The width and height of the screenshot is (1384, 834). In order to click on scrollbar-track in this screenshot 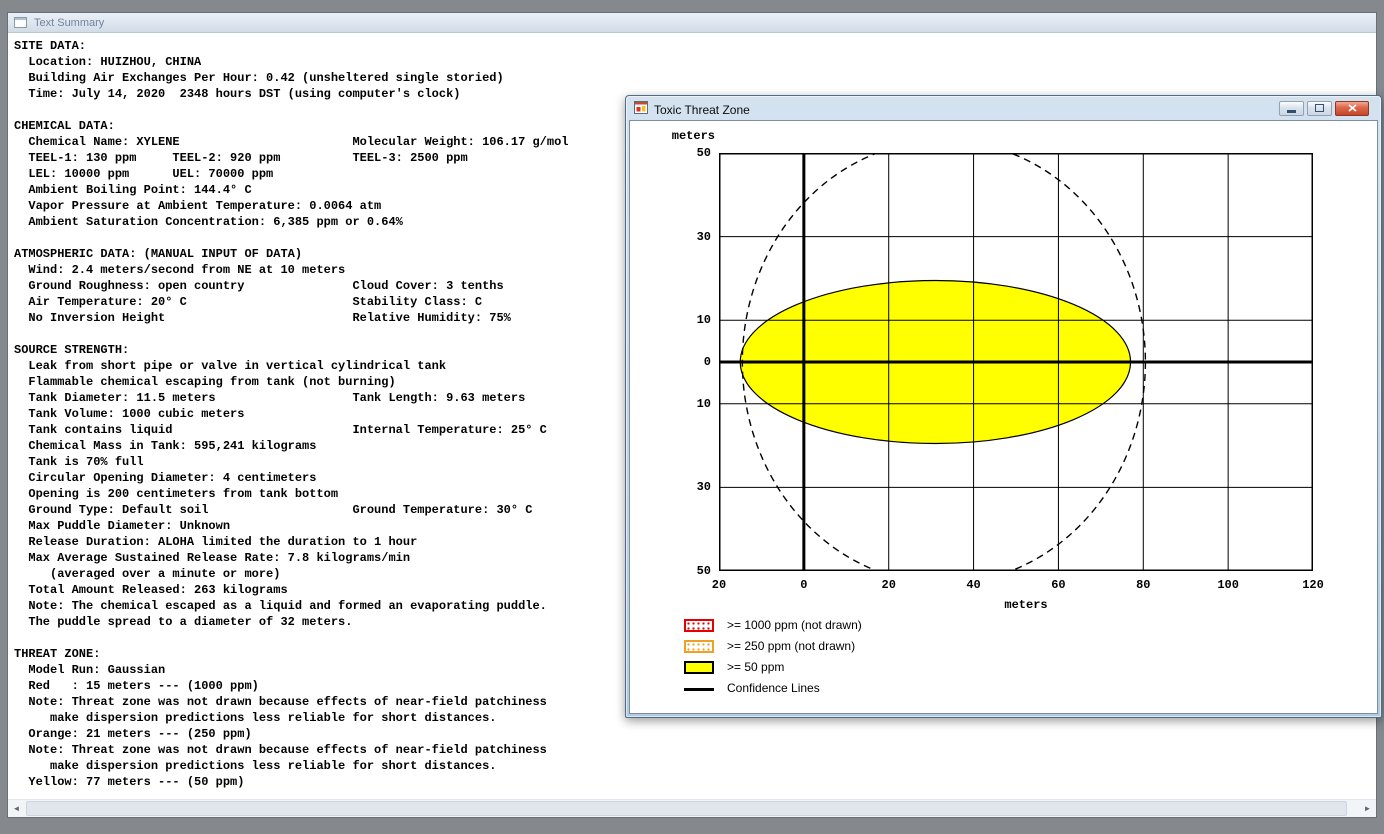, I will do `click(692, 808)`.